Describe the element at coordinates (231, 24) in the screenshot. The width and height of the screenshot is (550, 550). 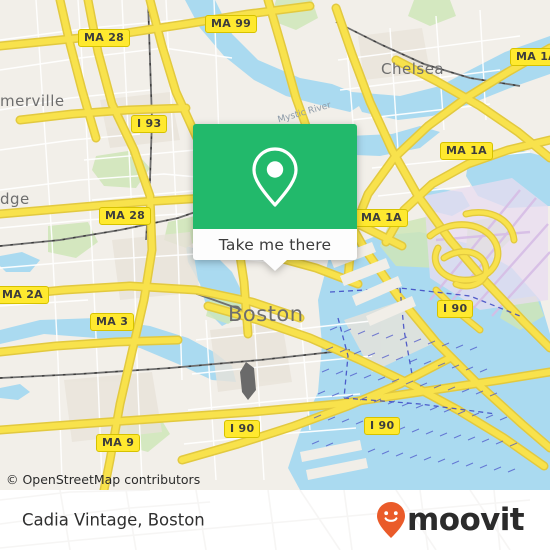
I see `shield-ma-99: MA 99` at that location.